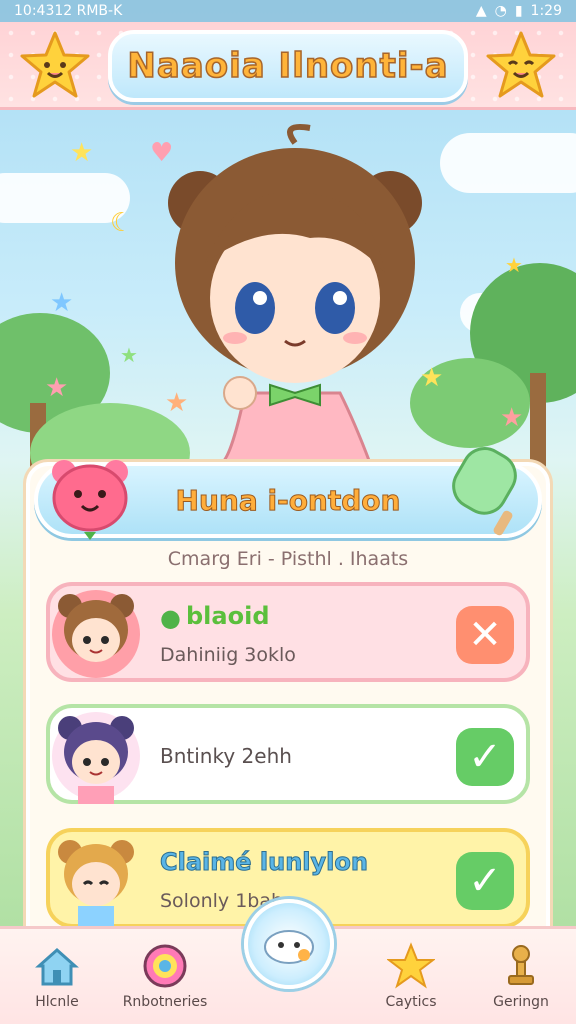 This screenshot has width=576, height=1024. I want to click on panel-title: Huna i-ontdon, so click(288, 500).